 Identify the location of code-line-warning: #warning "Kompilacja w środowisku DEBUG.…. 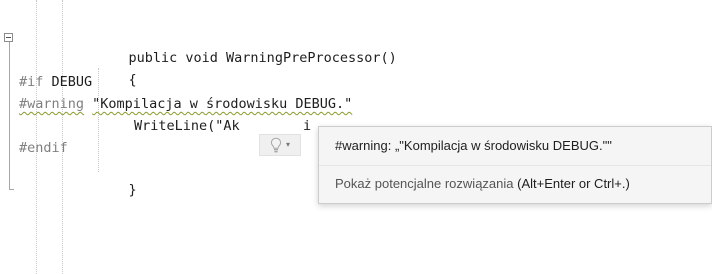
(185, 104).